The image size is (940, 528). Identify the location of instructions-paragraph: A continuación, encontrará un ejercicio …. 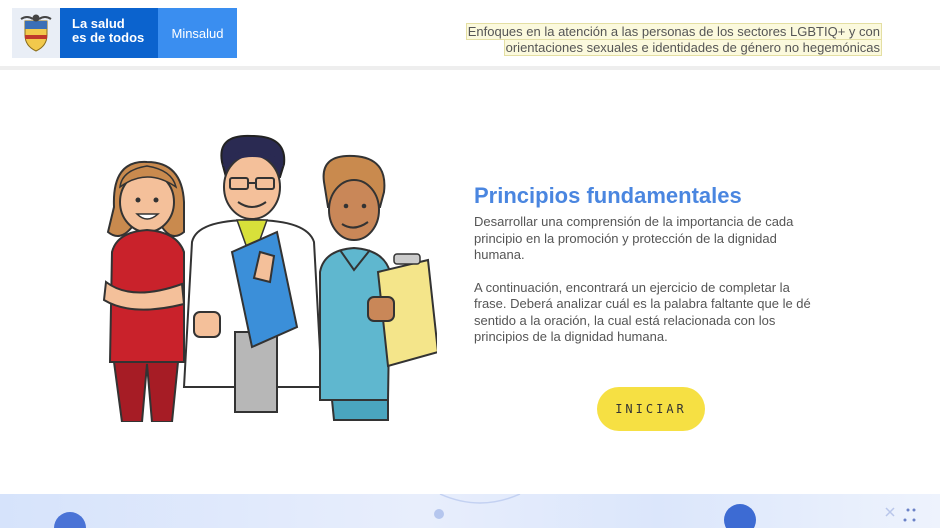
(642, 312).